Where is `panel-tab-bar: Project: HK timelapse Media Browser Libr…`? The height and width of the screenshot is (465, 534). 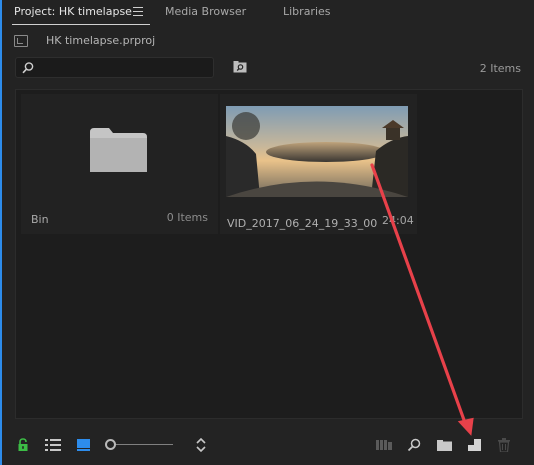
panel-tab-bar: Project: HK timelapse Media Browser Libr… is located at coordinates (268, 13).